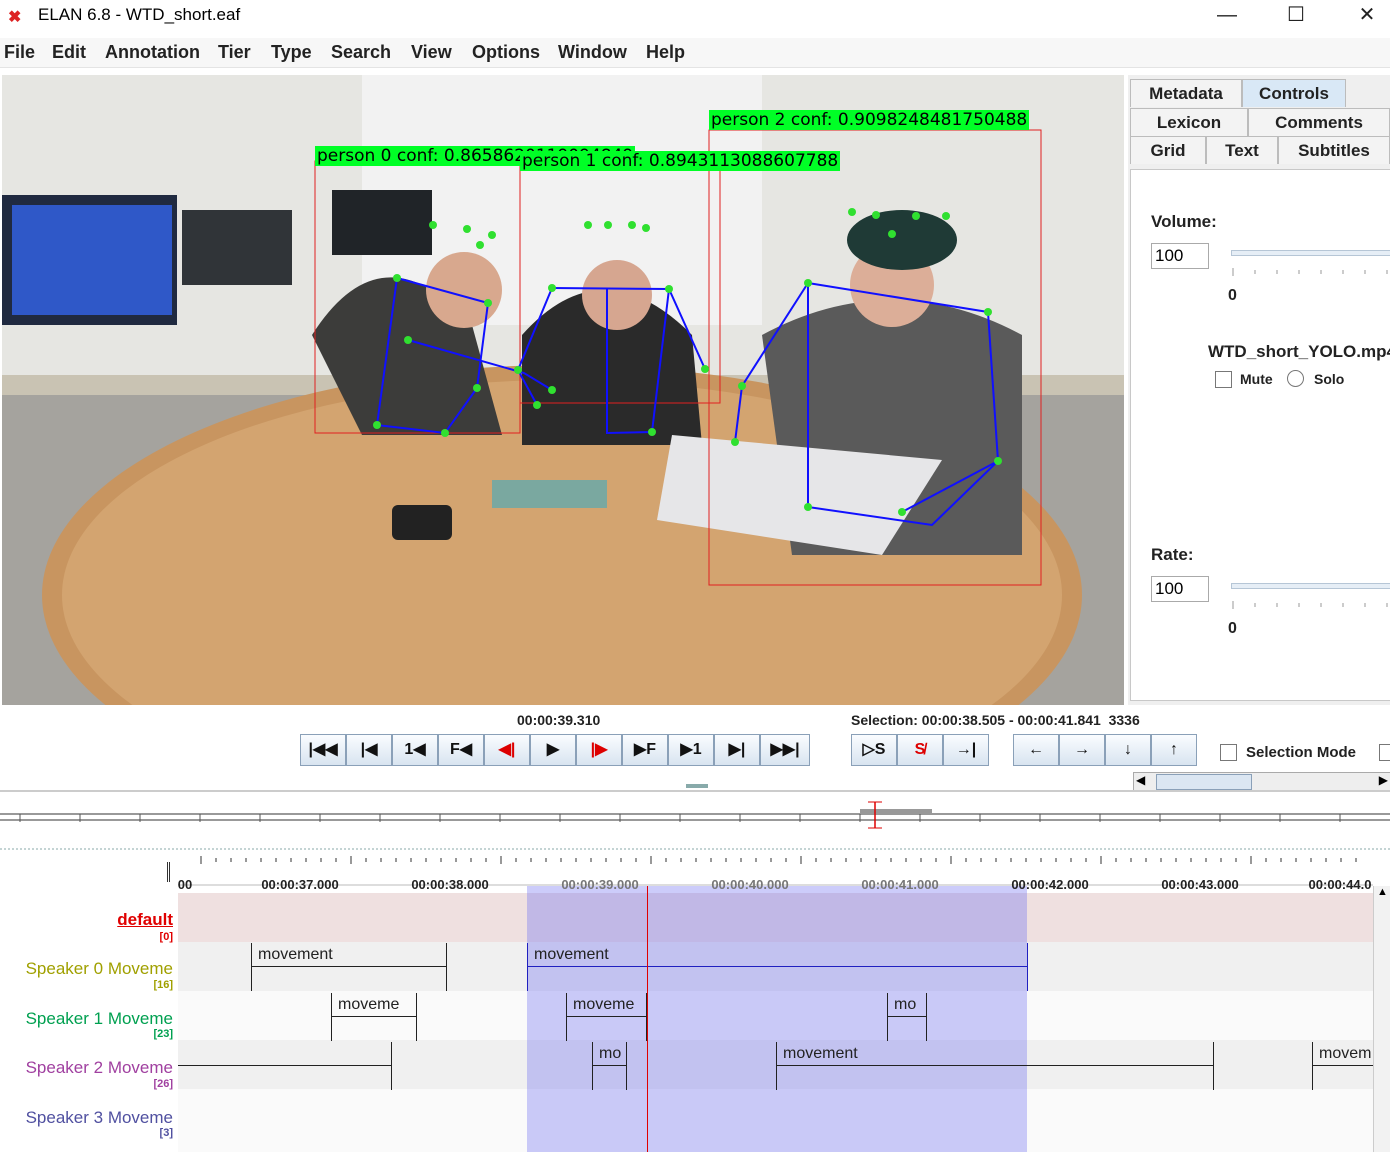 Image resolution: width=1390 pixels, height=1152 pixels. I want to click on play-selection-button: ▷S, so click(874, 750).